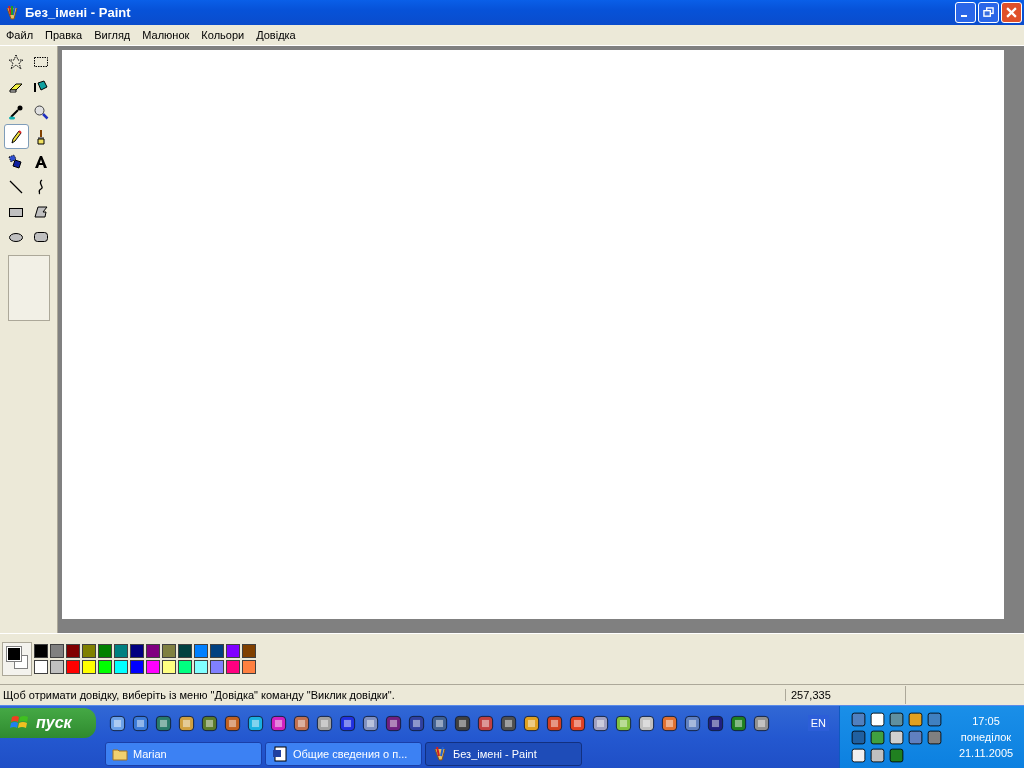 The image size is (1024, 768). I want to click on eyedropper-icon, so click(16, 111).